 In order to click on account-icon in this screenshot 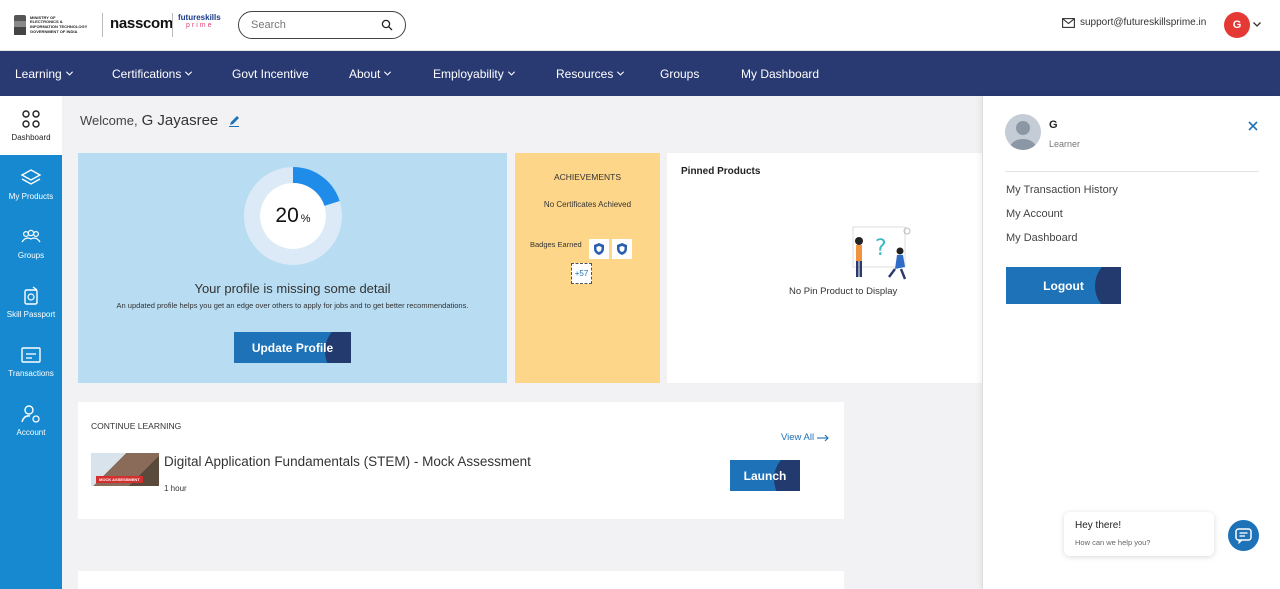, I will do `click(30, 414)`.